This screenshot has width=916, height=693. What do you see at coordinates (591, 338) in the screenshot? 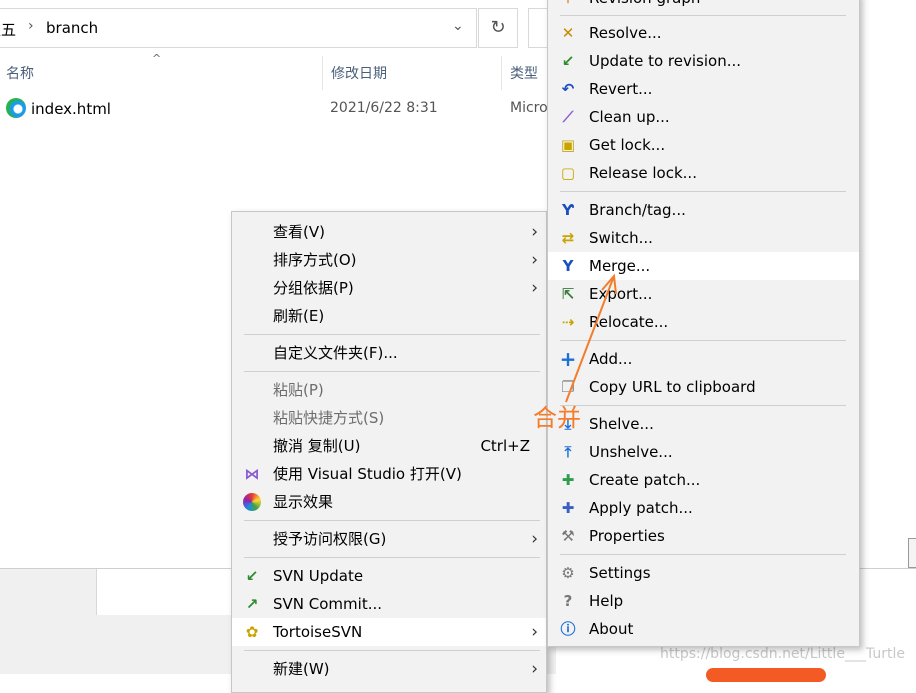
I see `annotation-arrow` at bounding box center [591, 338].